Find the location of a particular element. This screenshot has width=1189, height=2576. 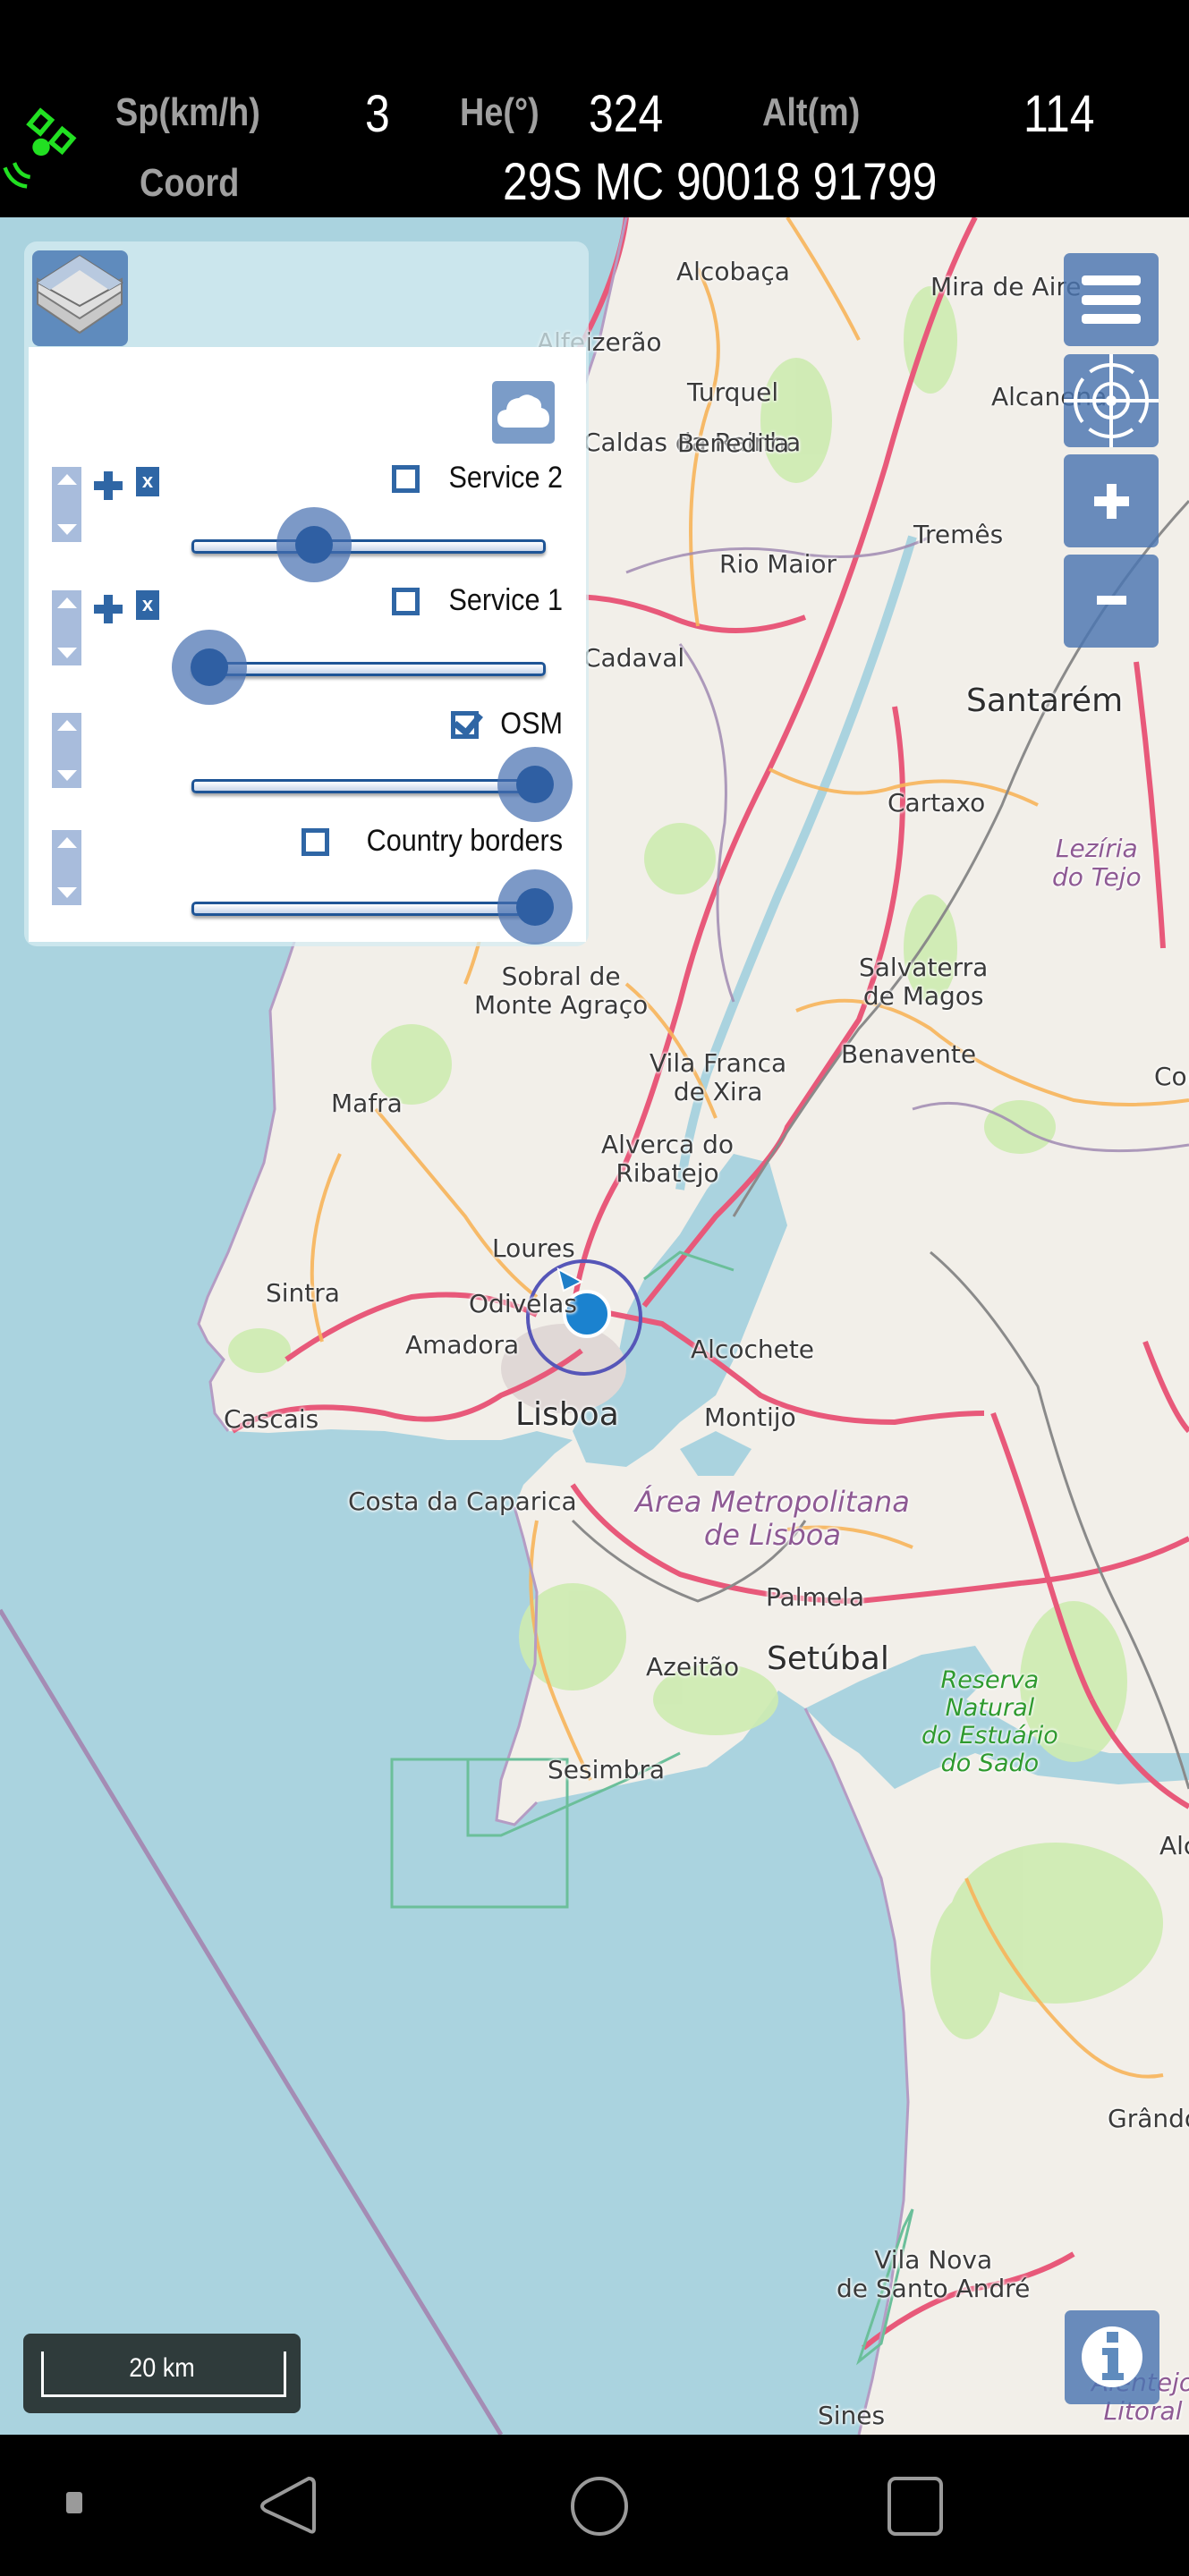

speed-label: Sp(km/h) is located at coordinates (187, 112).